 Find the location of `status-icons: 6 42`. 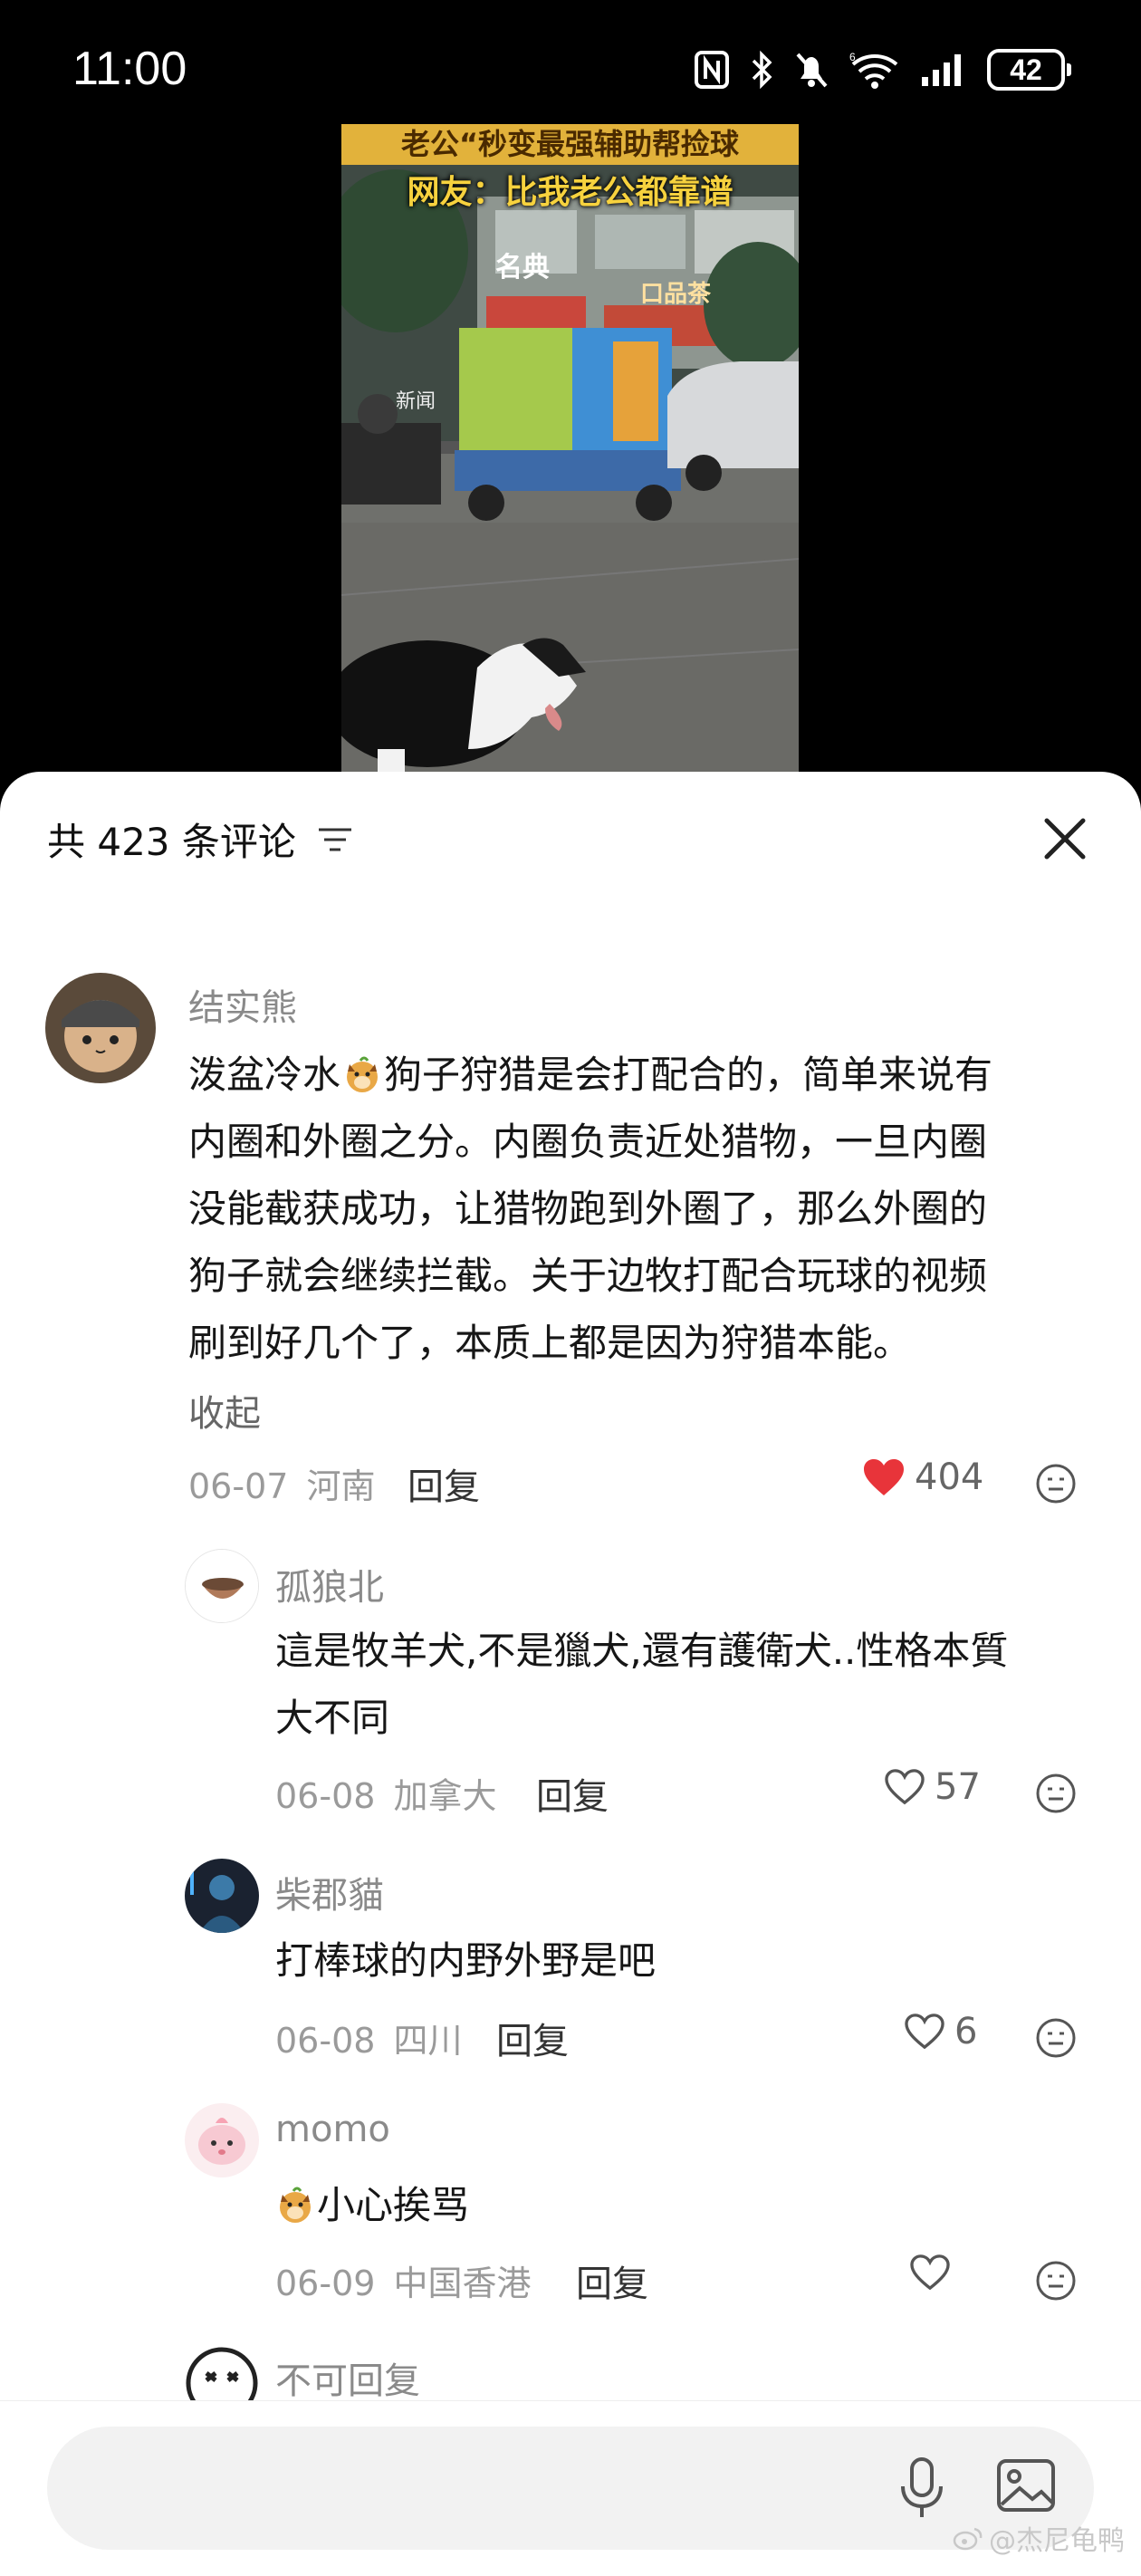

status-icons: 6 42 is located at coordinates (882, 69).